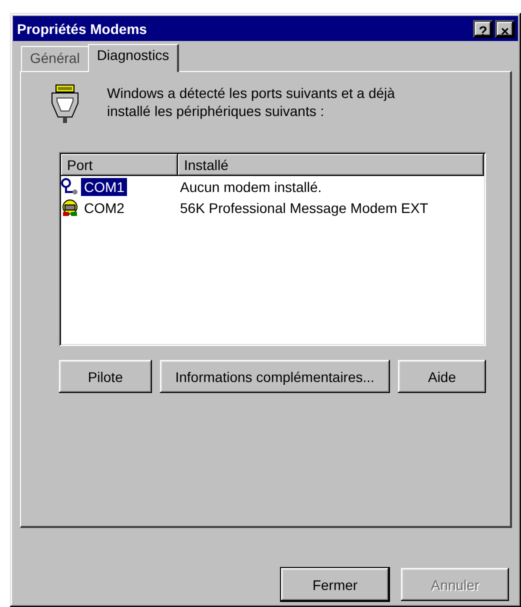 The width and height of the screenshot is (521, 607). What do you see at coordinates (105, 376) in the screenshot?
I see `driver-button: Pilote` at bounding box center [105, 376].